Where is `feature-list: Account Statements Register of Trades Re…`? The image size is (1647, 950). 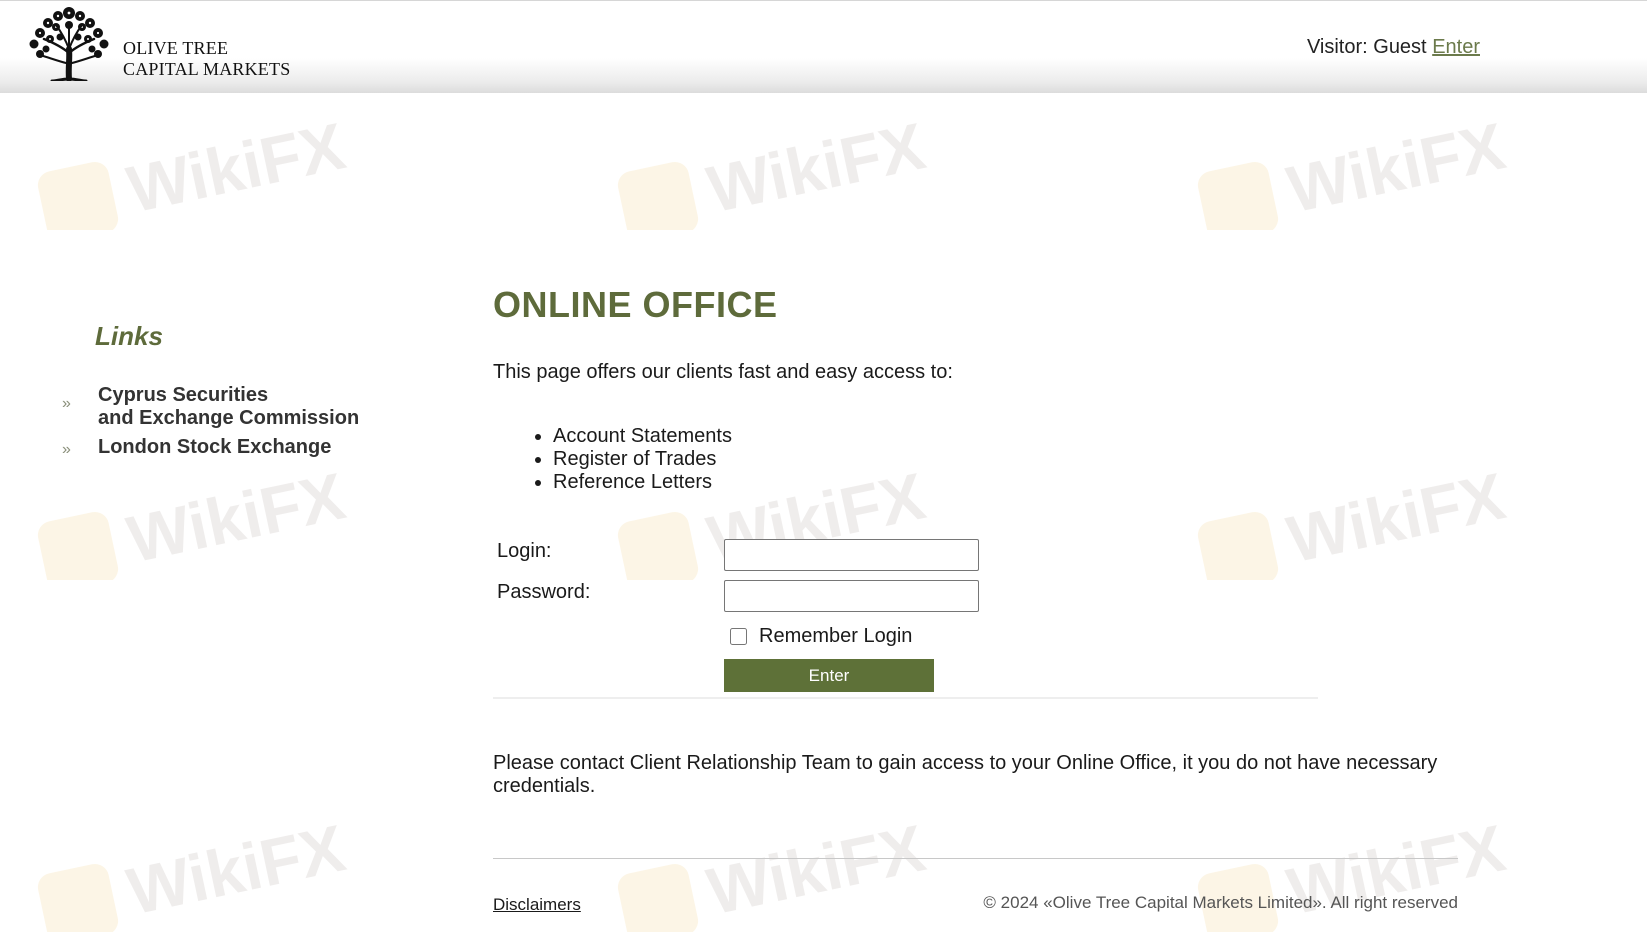 feature-list: Account Statements Register of Trades Re… is located at coordinates (612, 459).